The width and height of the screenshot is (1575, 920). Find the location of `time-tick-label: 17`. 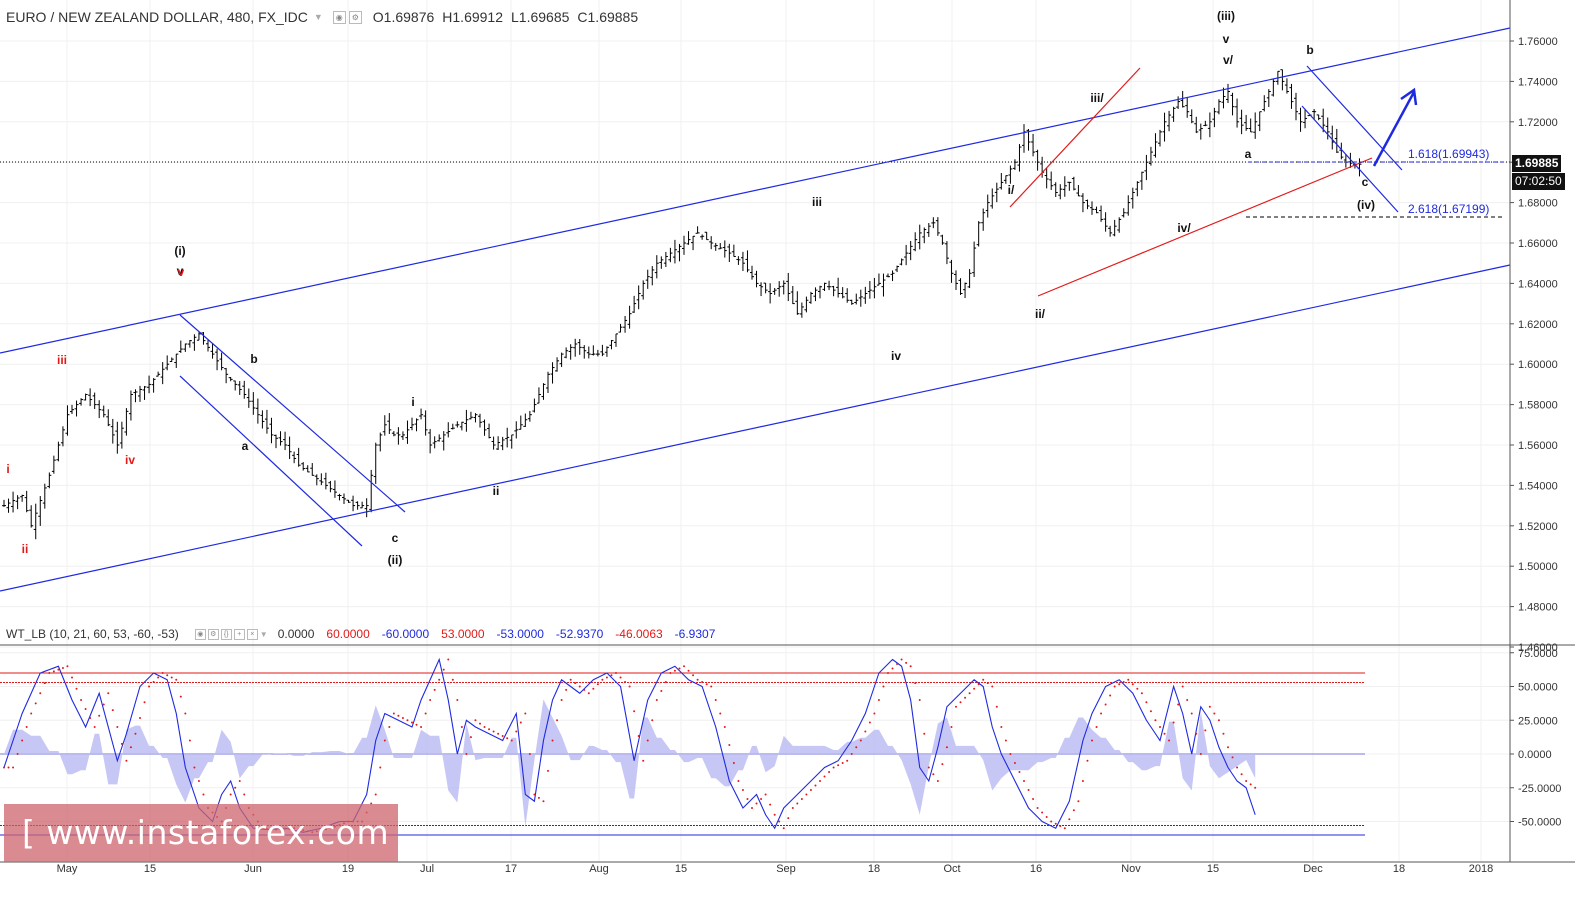

time-tick-label: 17 is located at coordinates (511, 869).